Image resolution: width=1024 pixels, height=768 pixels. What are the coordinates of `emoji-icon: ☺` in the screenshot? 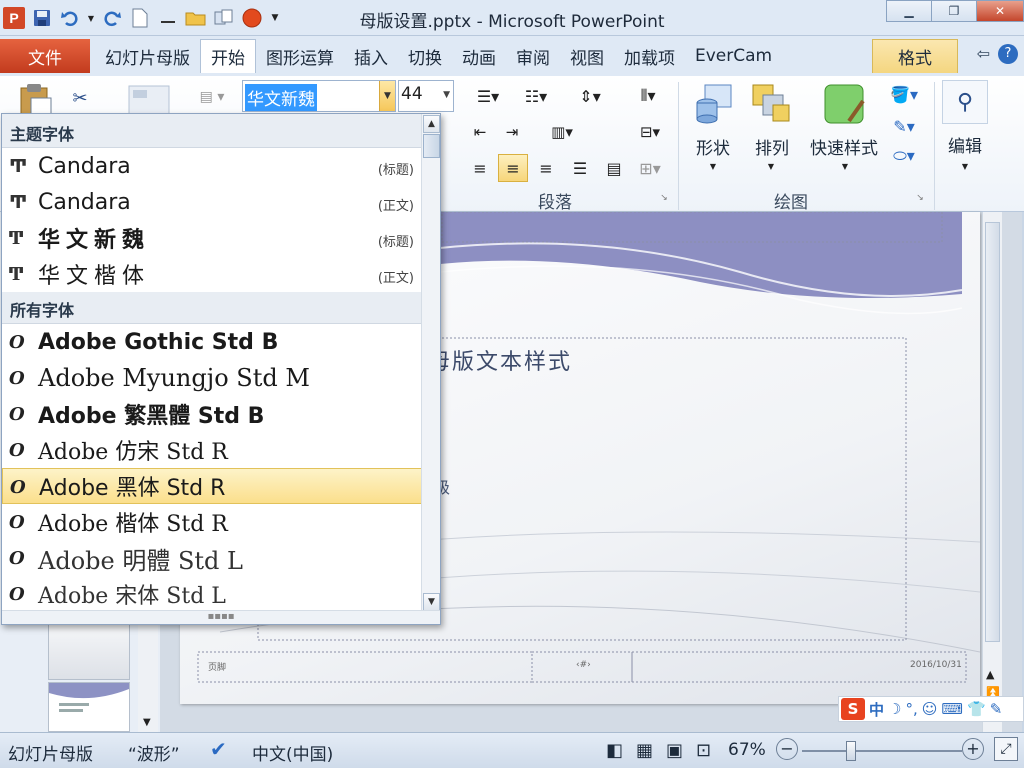 It's located at (930, 709).